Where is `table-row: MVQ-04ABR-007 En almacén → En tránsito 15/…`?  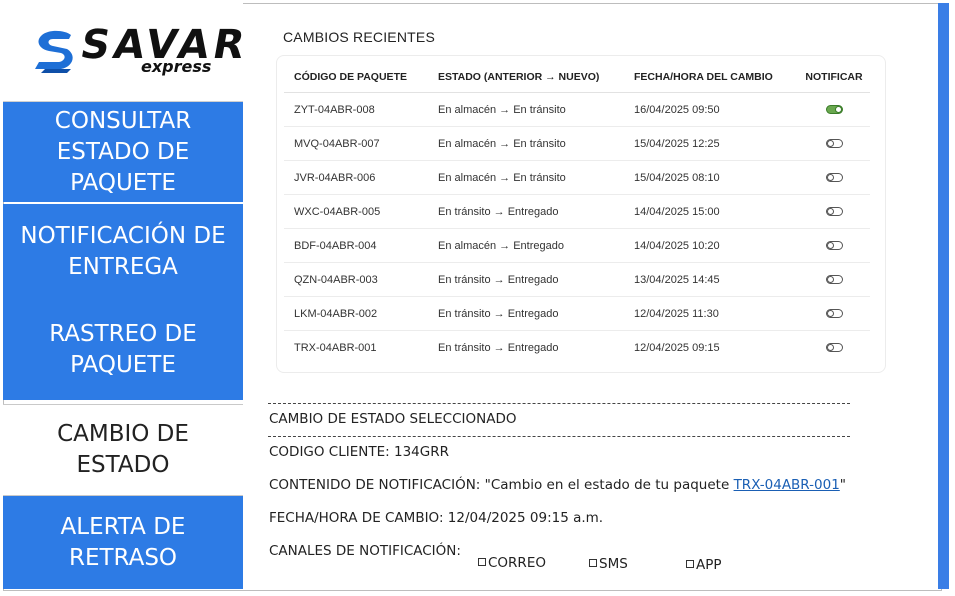 table-row: MVQ-04ABR-007 En almacén → En tránsito 15/… is located at coordinates (577, 143).